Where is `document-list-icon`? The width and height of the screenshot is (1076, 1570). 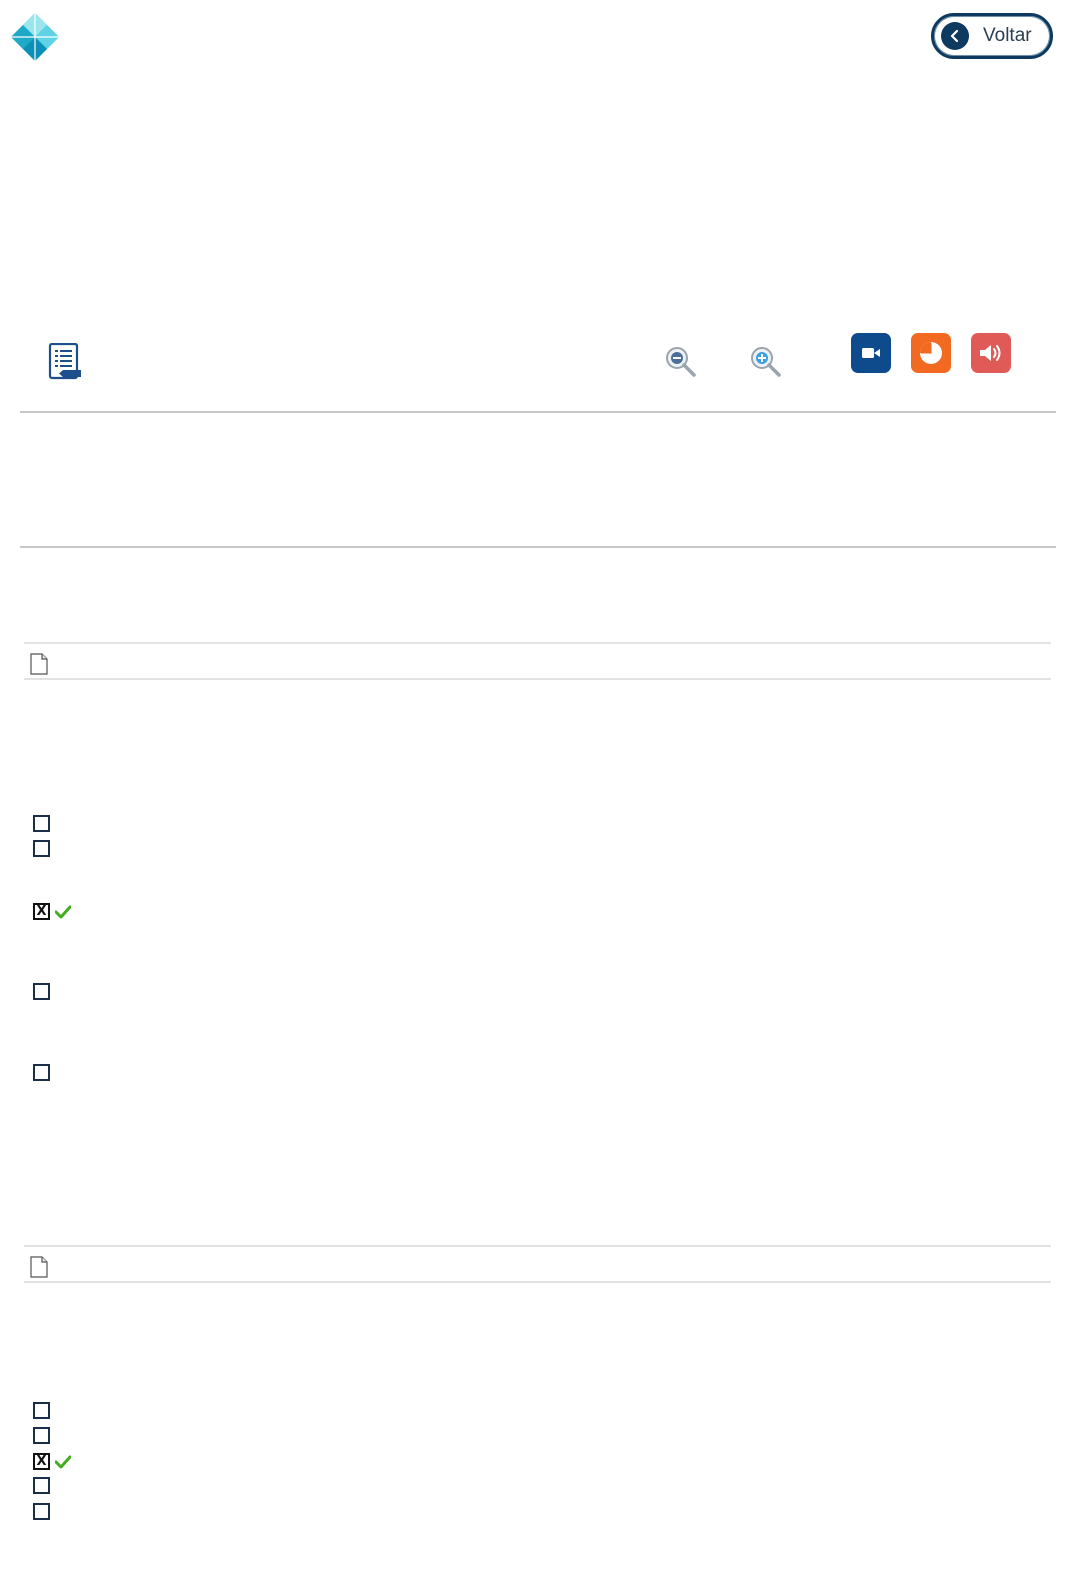
document-list-icon is located at coordinates (65, 364).